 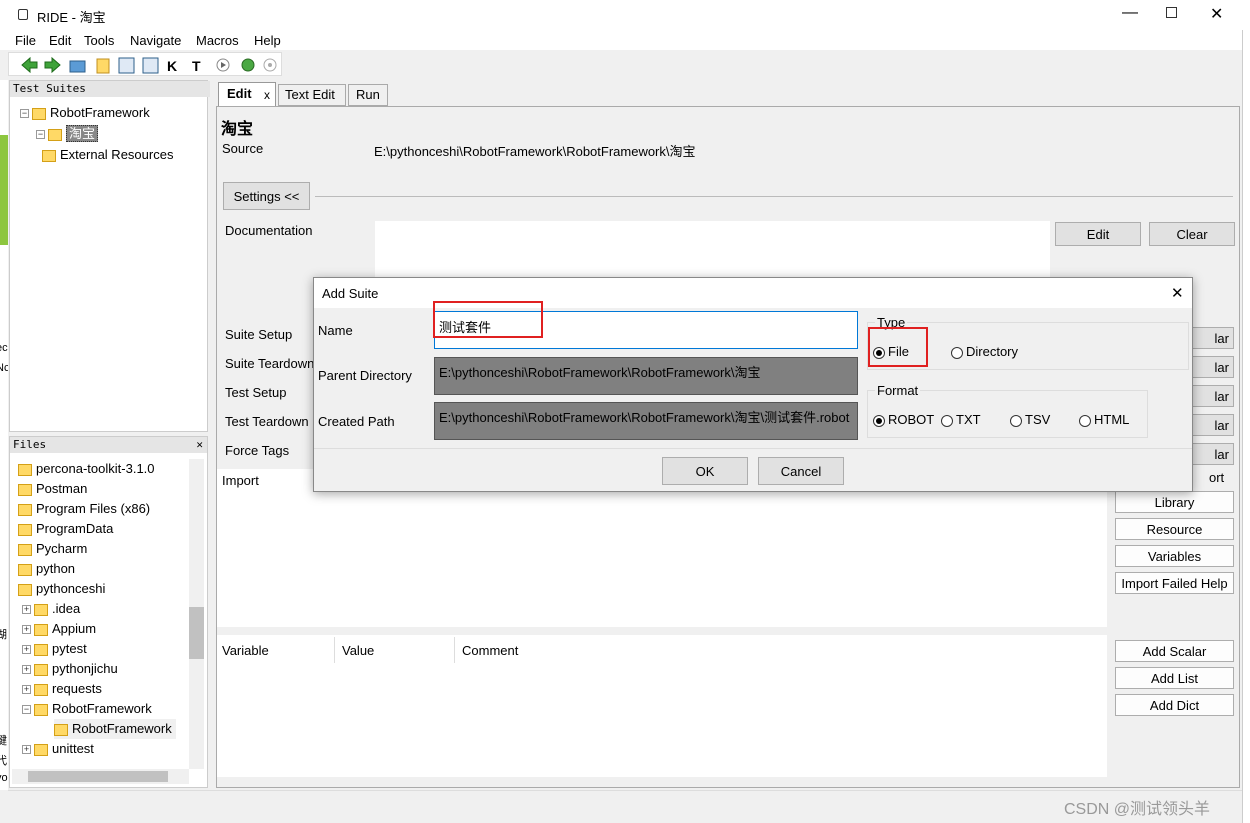 I want to click on documentation-field, so click(x=712, y=251).